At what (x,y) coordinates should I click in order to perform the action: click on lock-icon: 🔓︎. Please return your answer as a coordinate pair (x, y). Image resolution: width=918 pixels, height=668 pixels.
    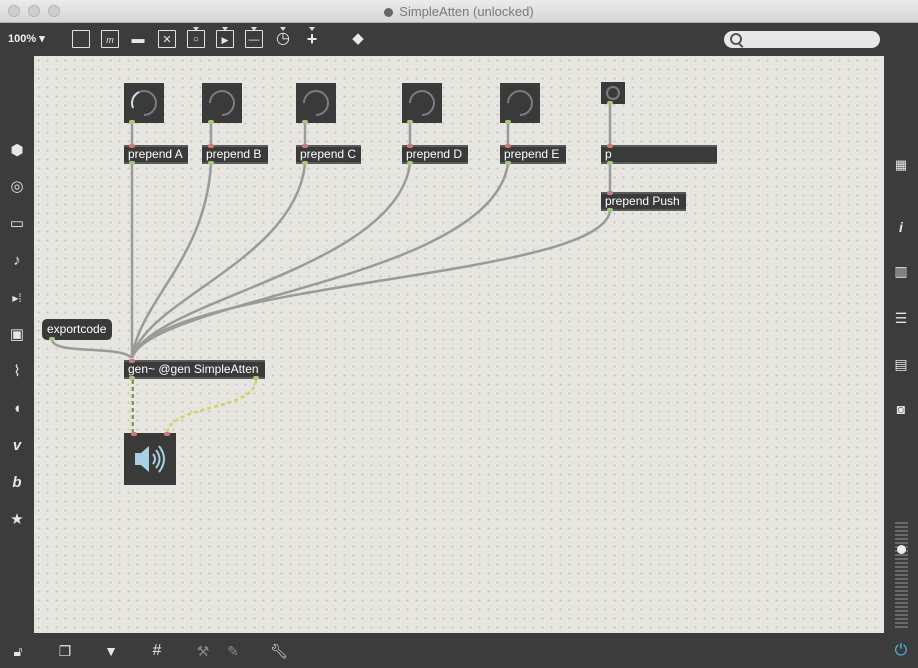
    Looking at the image, I should click on (18, 651).